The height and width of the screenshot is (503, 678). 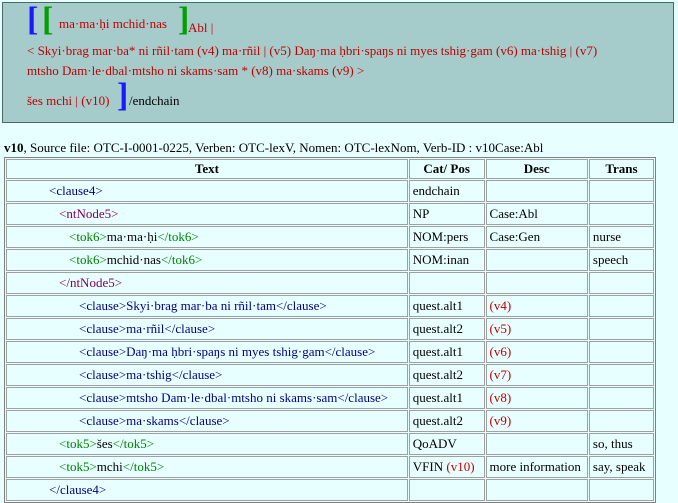 What do you see at coordinates (48, 19) in the screenshot?
I see `inner-open-bracket: [` at bounding box center [48, 19].